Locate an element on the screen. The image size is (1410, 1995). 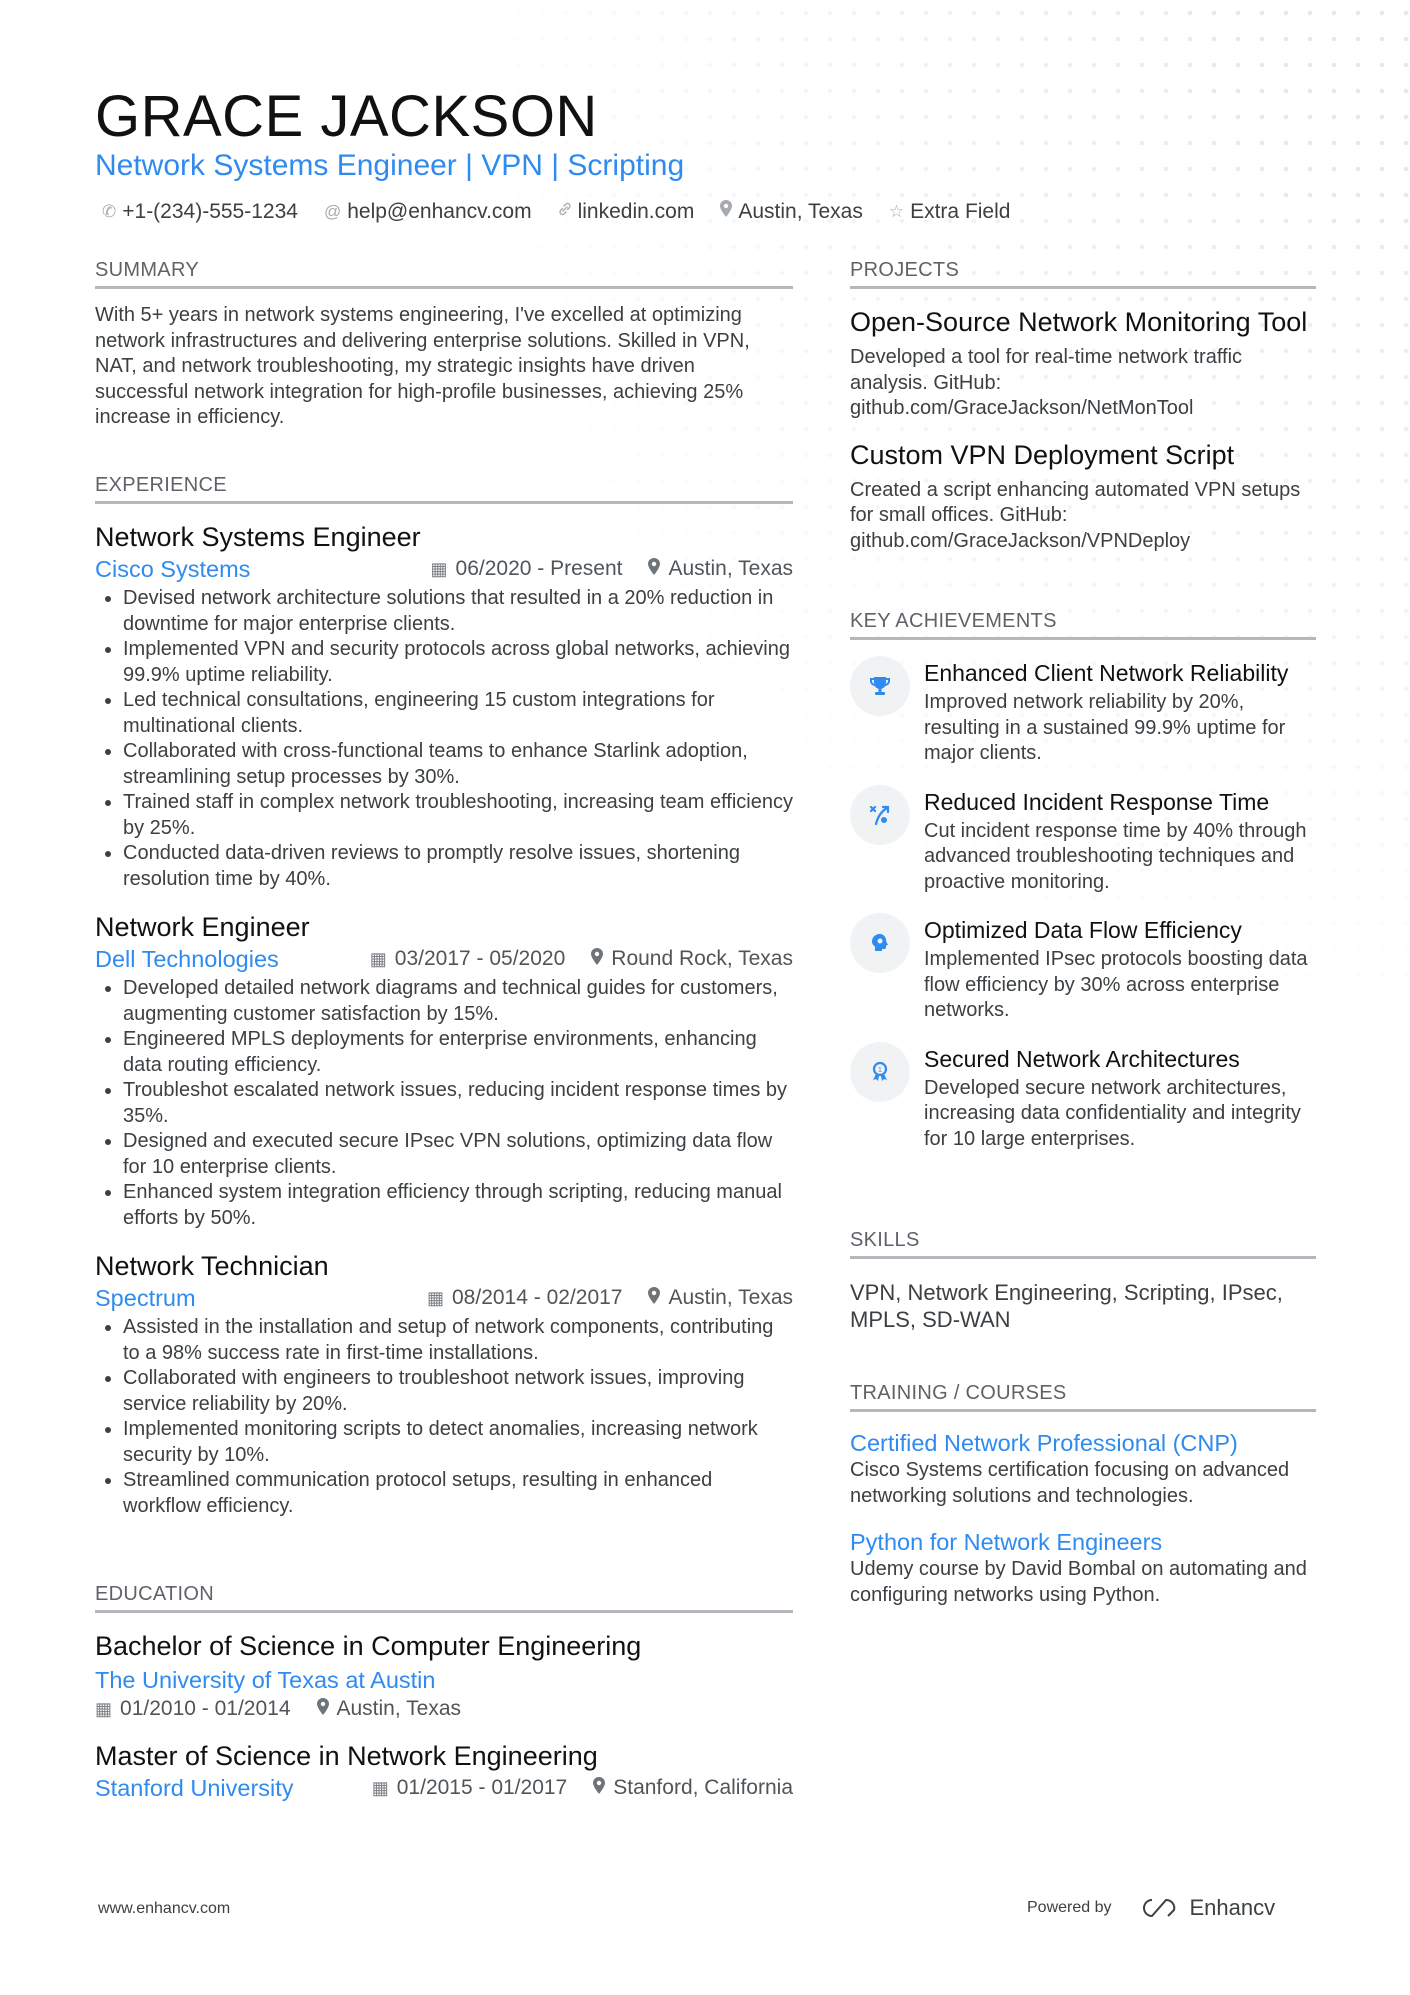
phone-icon: ✆ is located at coordinates (109, 211).